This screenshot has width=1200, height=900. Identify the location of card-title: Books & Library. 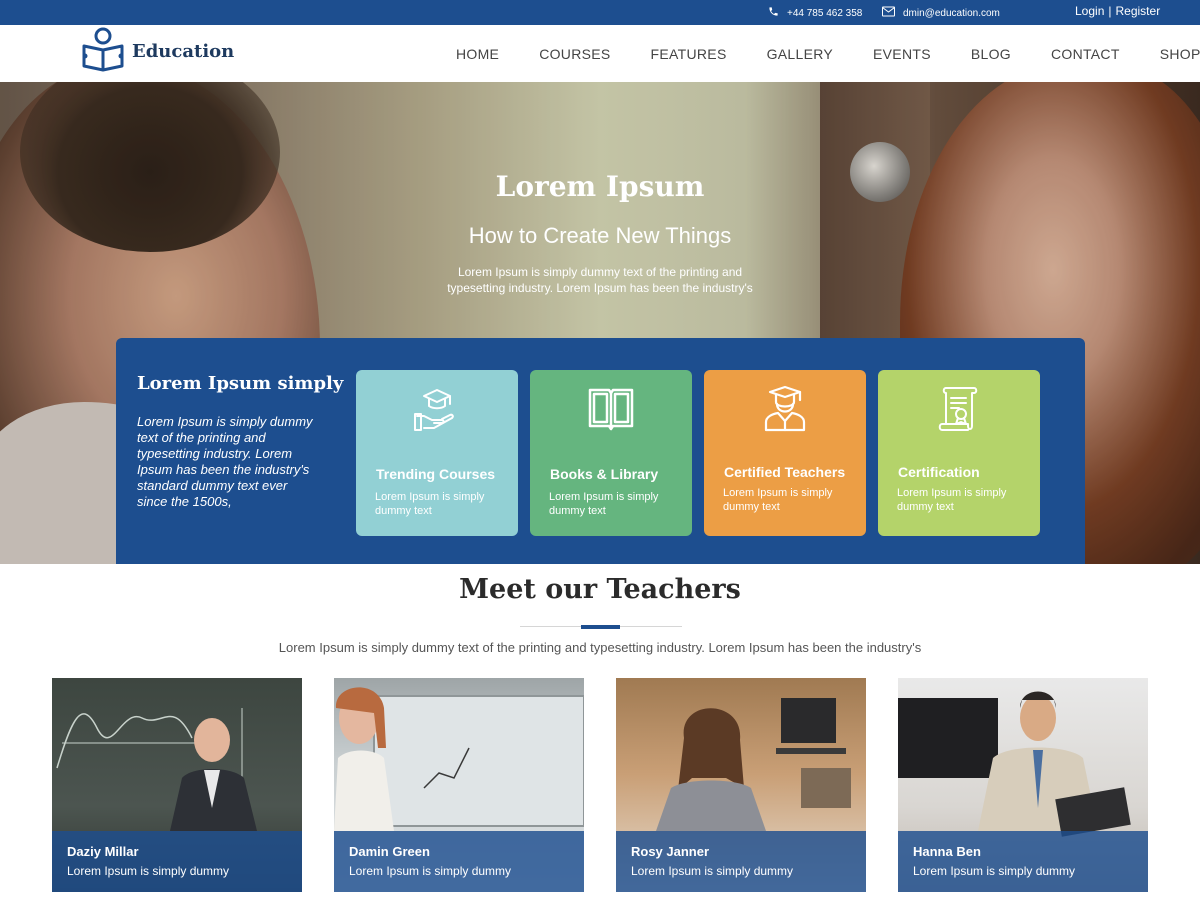
(604, 474).